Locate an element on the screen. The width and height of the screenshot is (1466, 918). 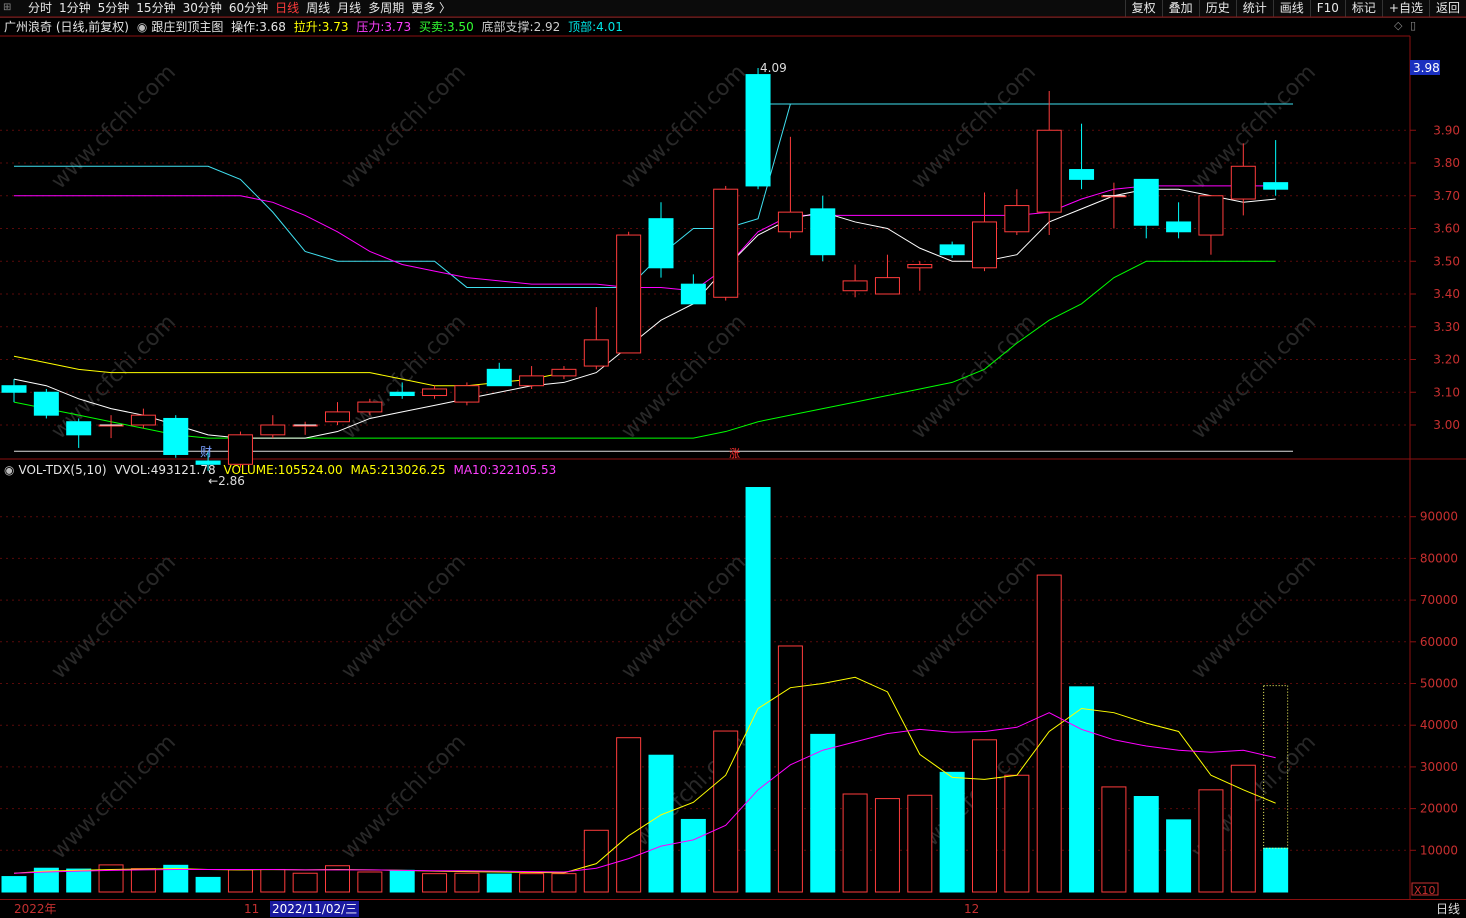
period-label: 日线 is located at coordinates (1448, 909).